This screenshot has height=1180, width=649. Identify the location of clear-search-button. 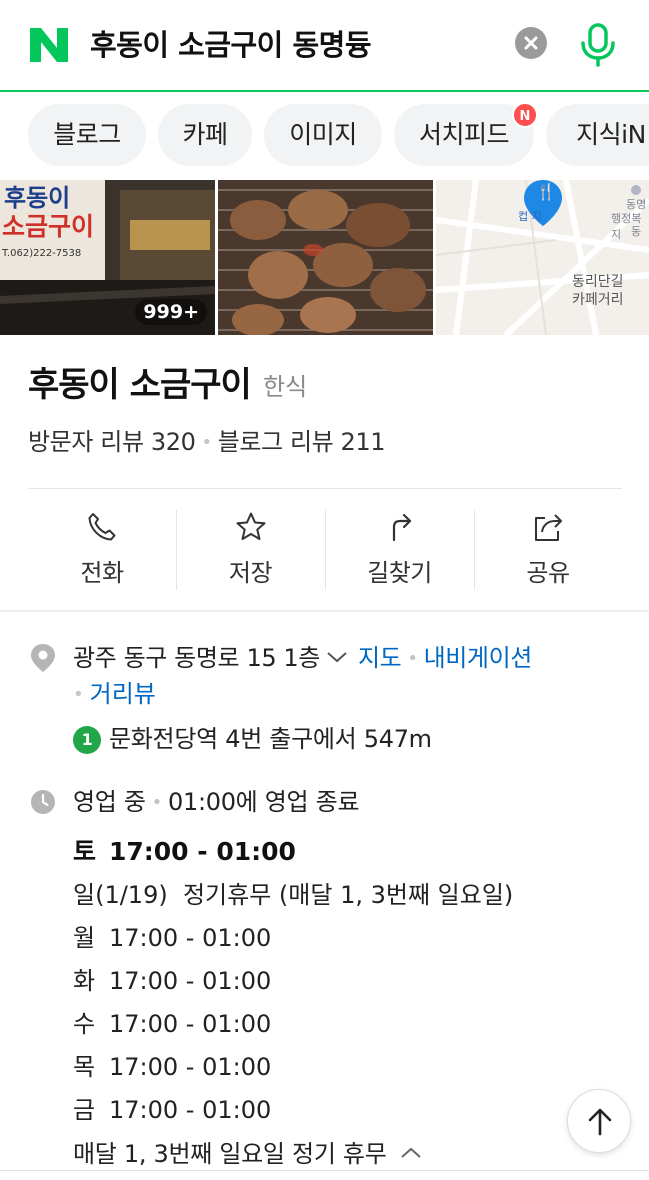
(531, 43).